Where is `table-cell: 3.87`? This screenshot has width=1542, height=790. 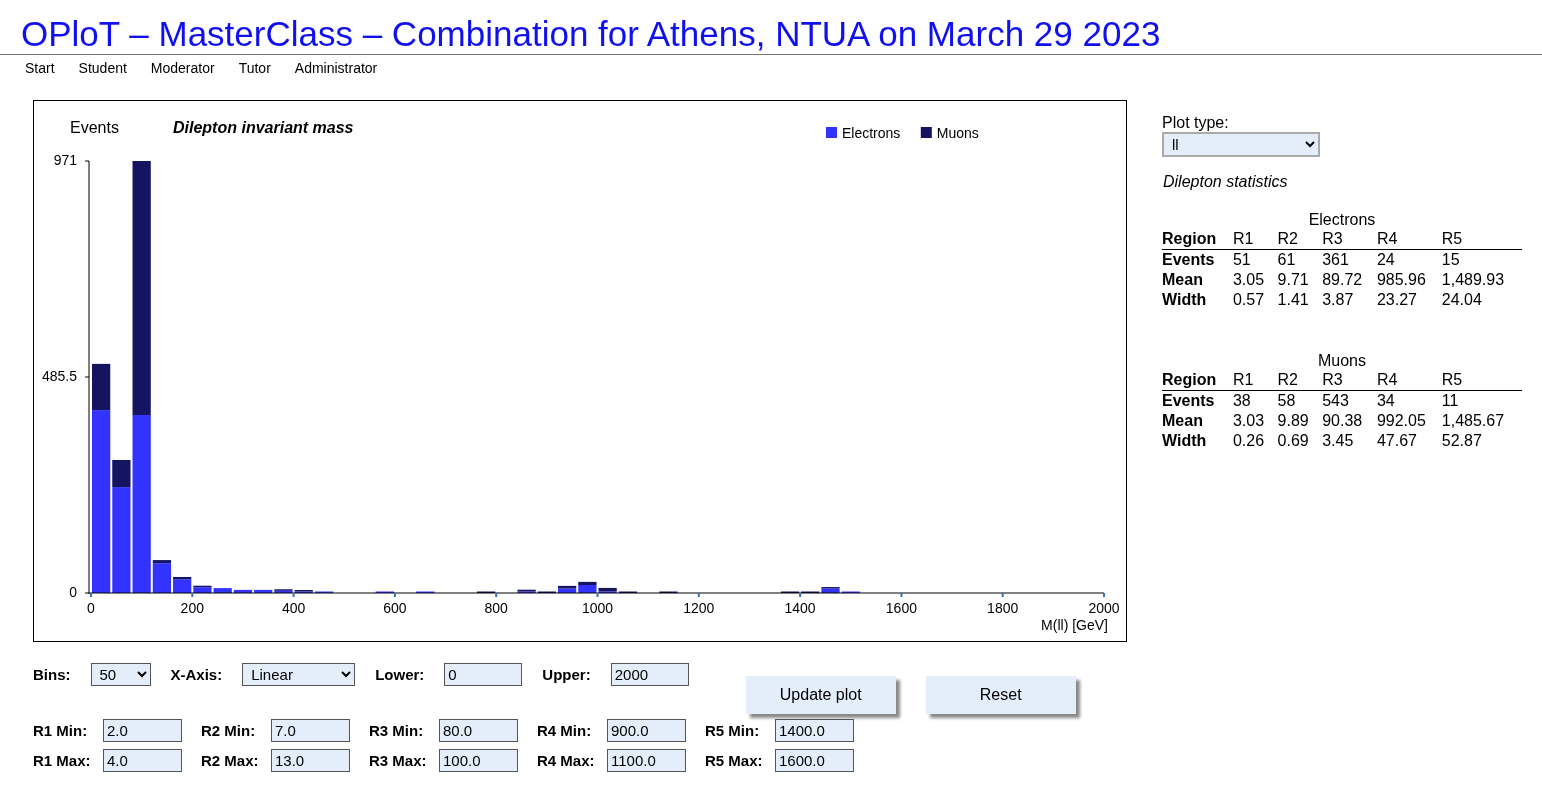 table-cell: 3.87 is located at coordinates (1349, 300).